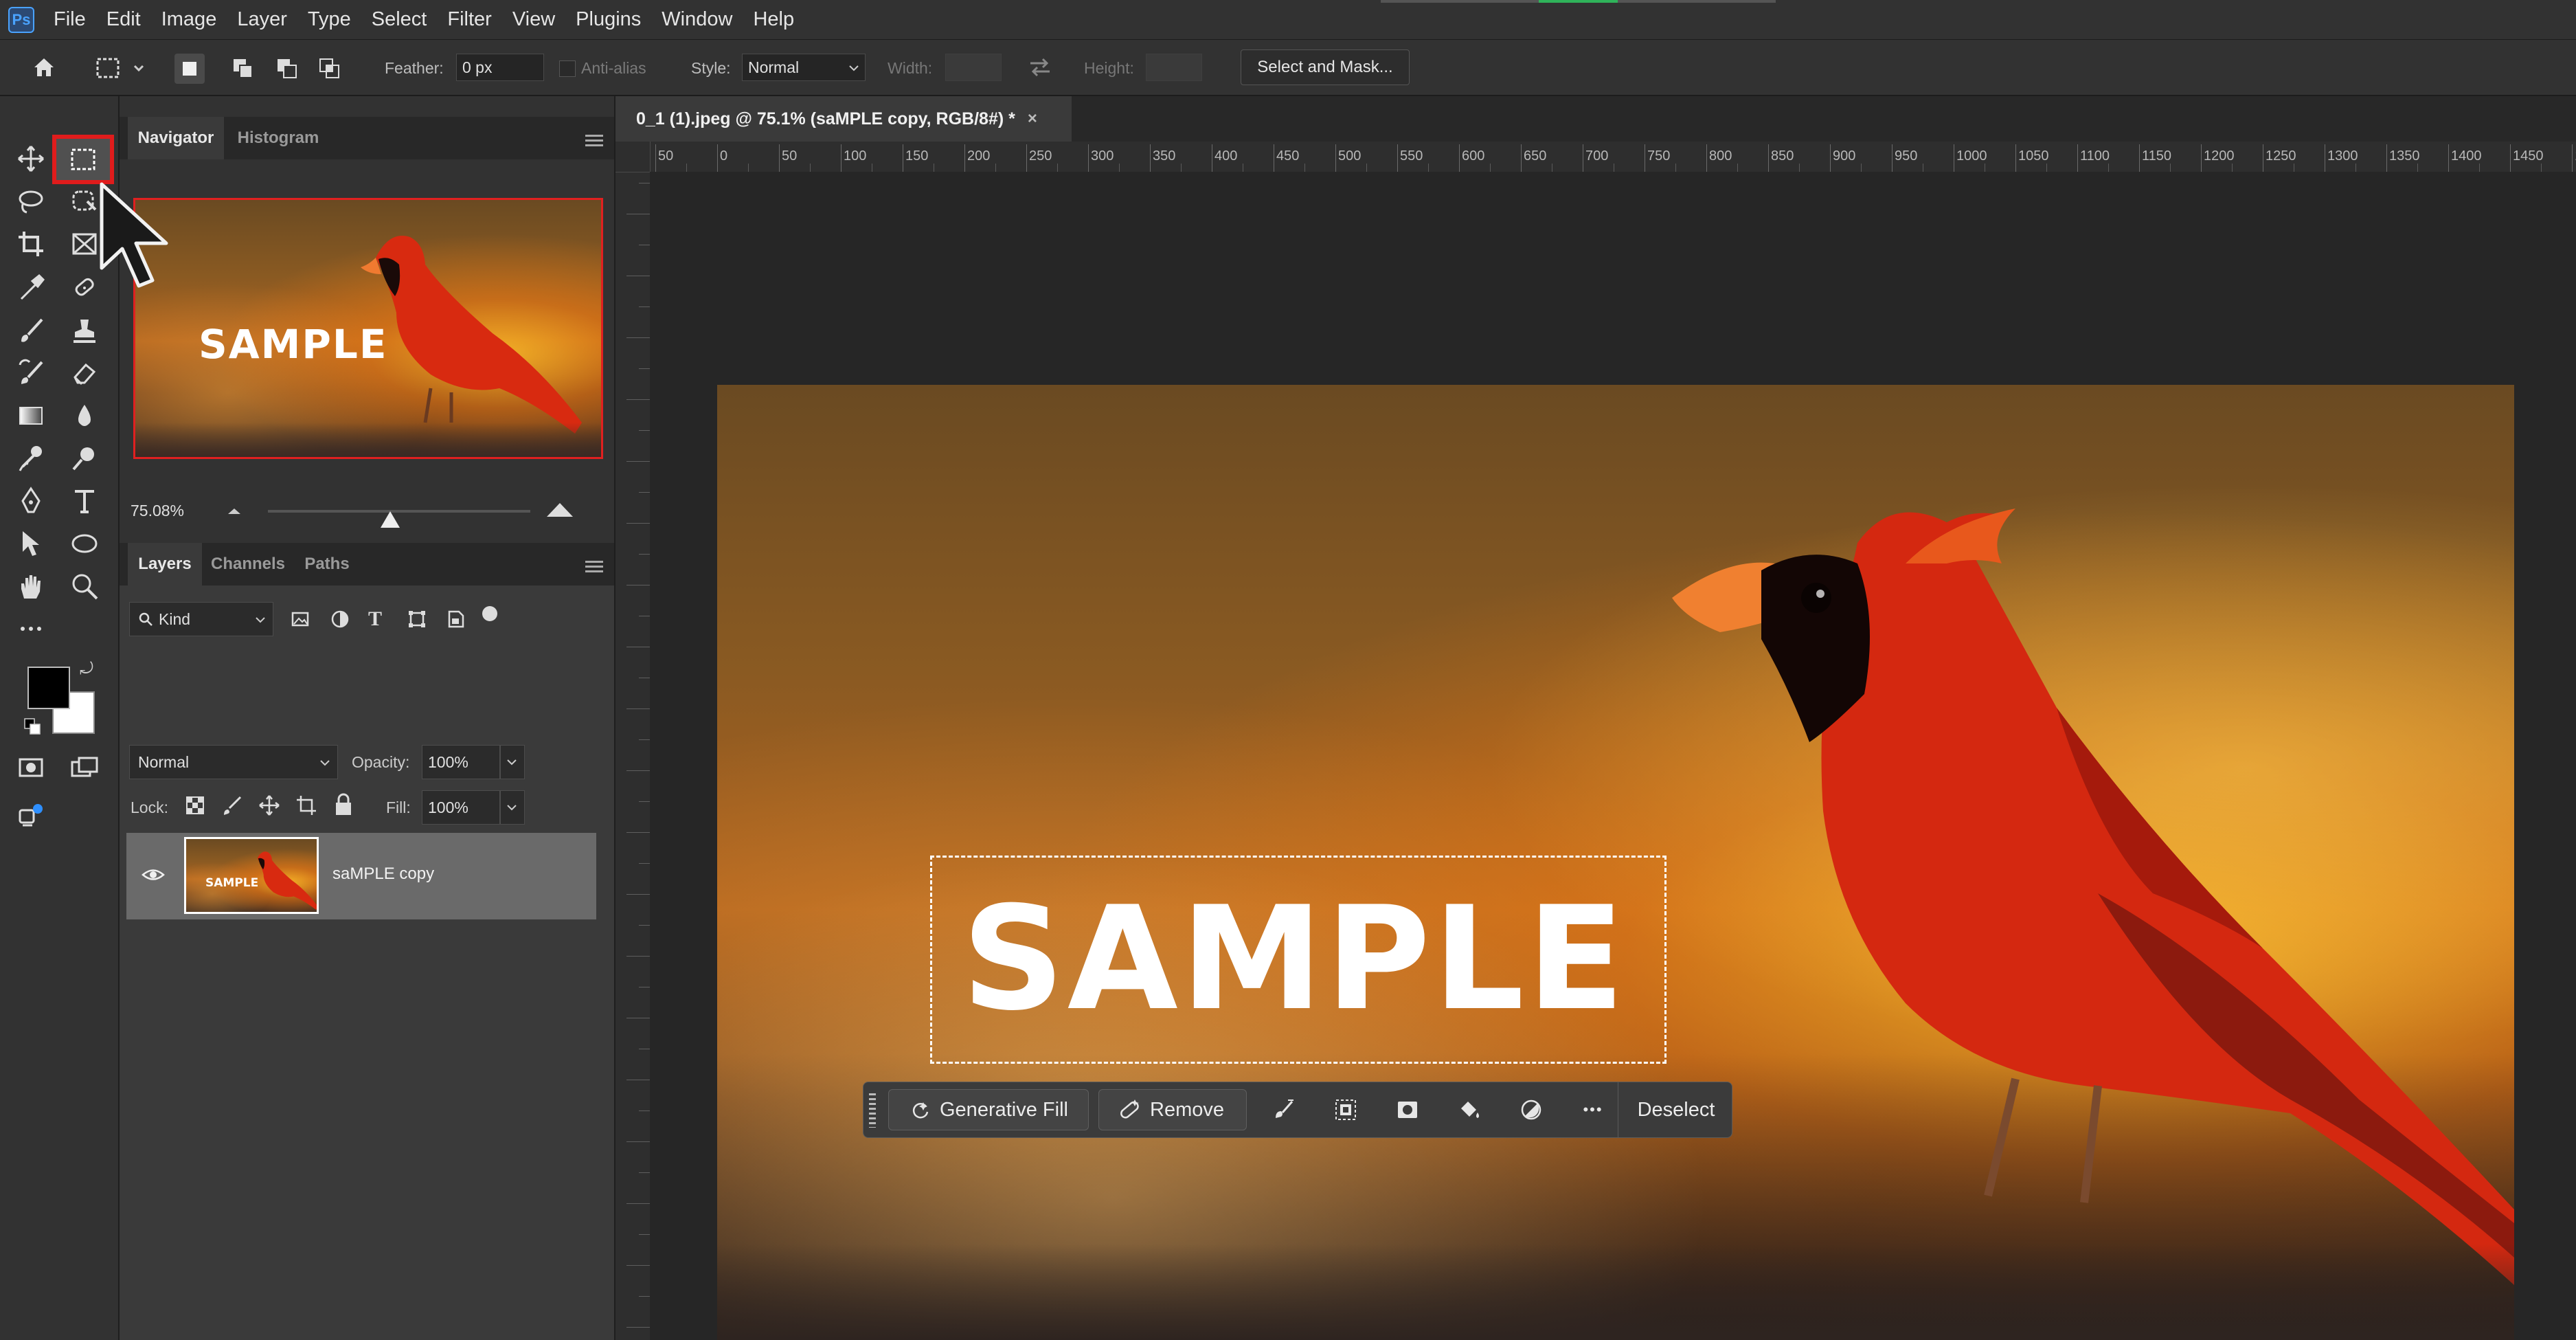  I want to click on brush-tool-icon, so click(31, 330).